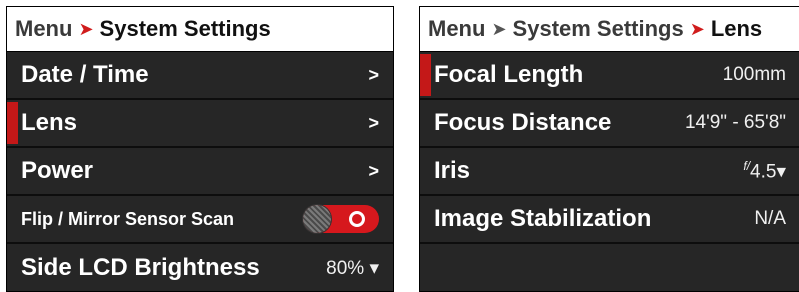  Describe the element at coordinates (770, 218) in the screenshot. I see `image-stabilization-value: N/A` at that location.